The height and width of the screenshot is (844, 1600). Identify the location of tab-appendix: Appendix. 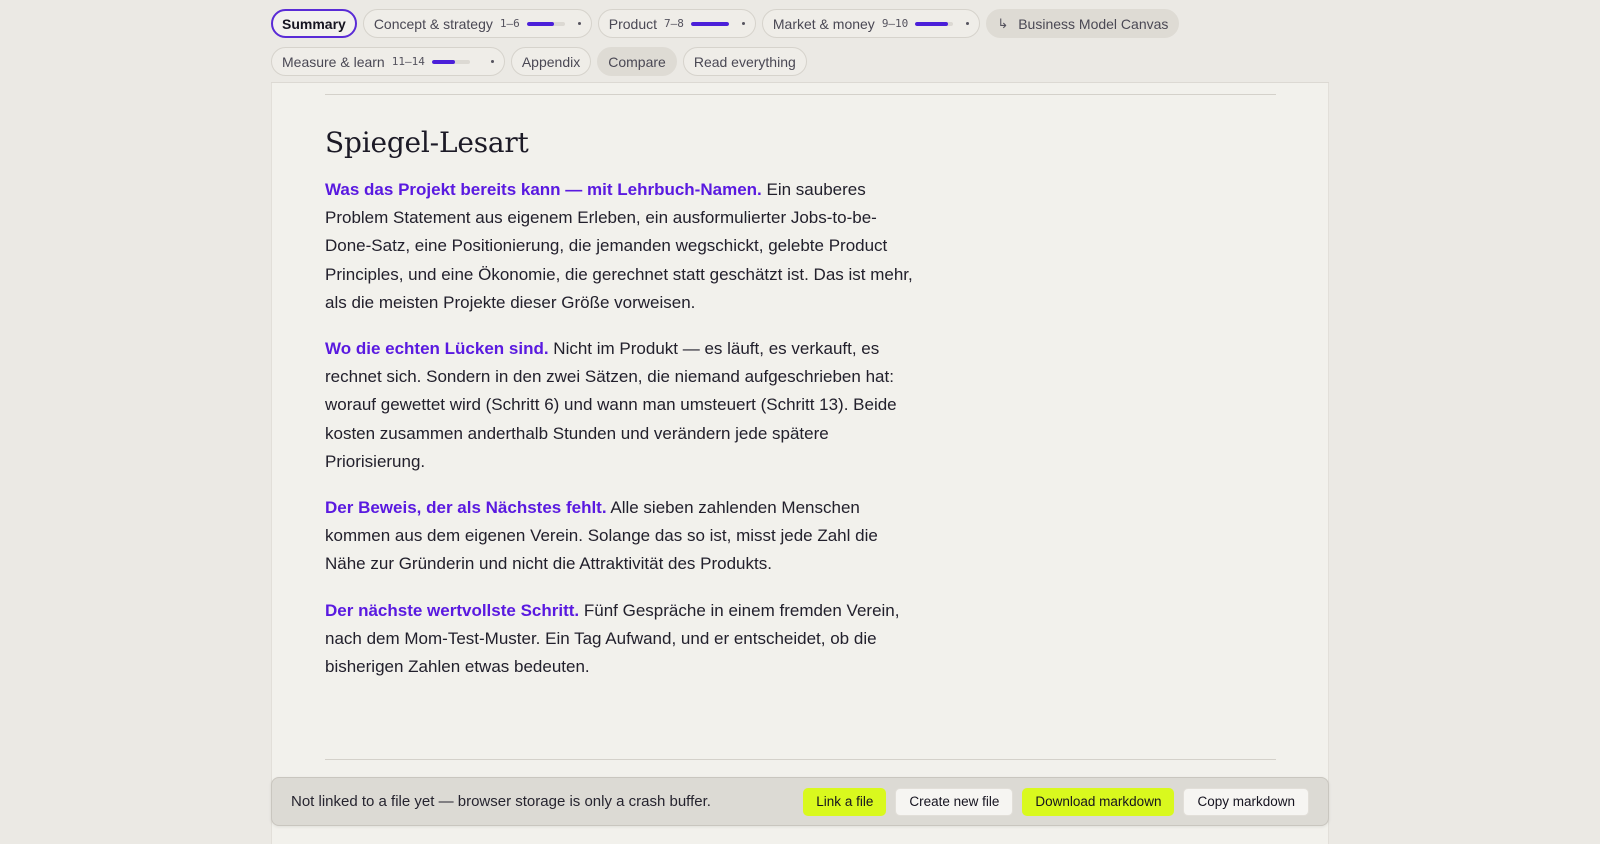
(551, 61).